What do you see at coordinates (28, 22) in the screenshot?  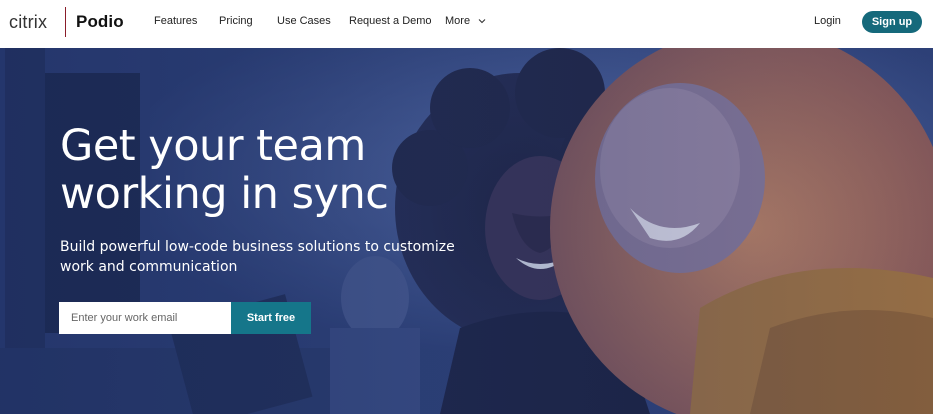 I see `citrix-logo: citrix` at bounding box center [28, 22].